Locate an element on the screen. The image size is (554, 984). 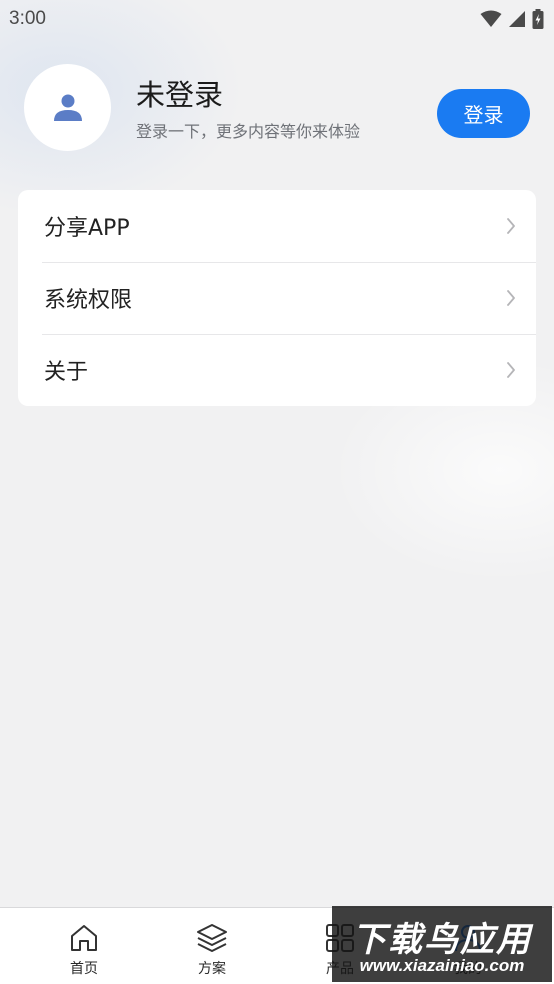
login-button: 登录 is located at coordinates (483, 113).